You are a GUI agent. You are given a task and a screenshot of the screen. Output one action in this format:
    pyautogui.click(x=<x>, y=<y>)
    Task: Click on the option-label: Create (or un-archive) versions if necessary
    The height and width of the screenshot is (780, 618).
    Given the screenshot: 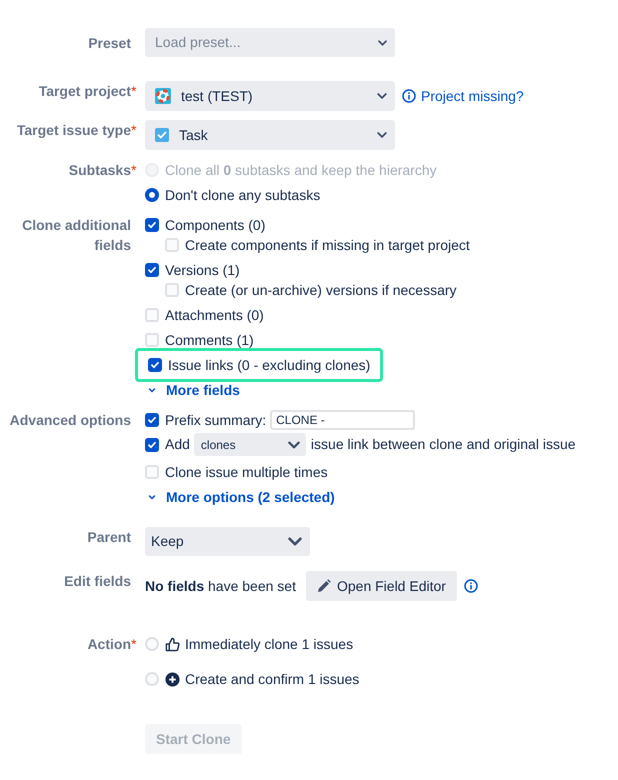 What is the action you would take?
    pyautogui.click(x=321, y=290)
    